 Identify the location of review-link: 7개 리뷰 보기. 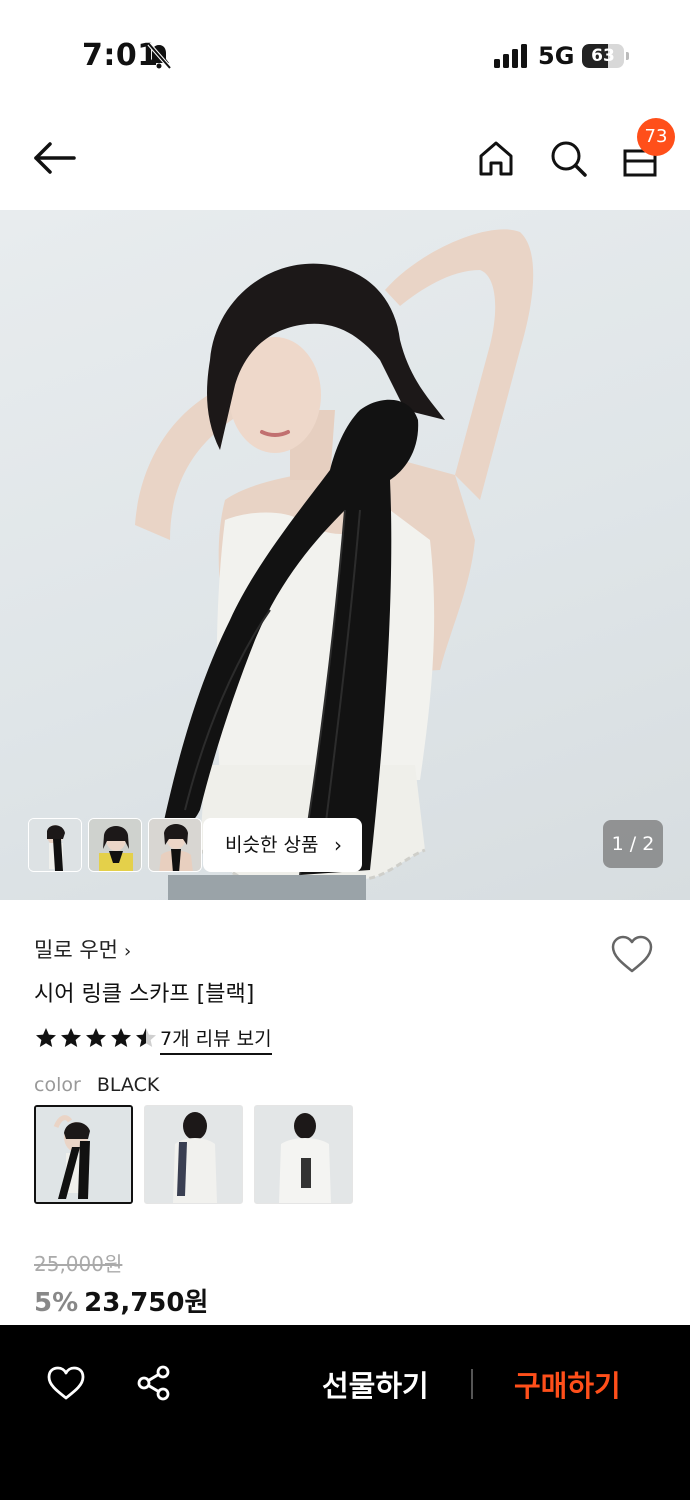
(216, 1039).